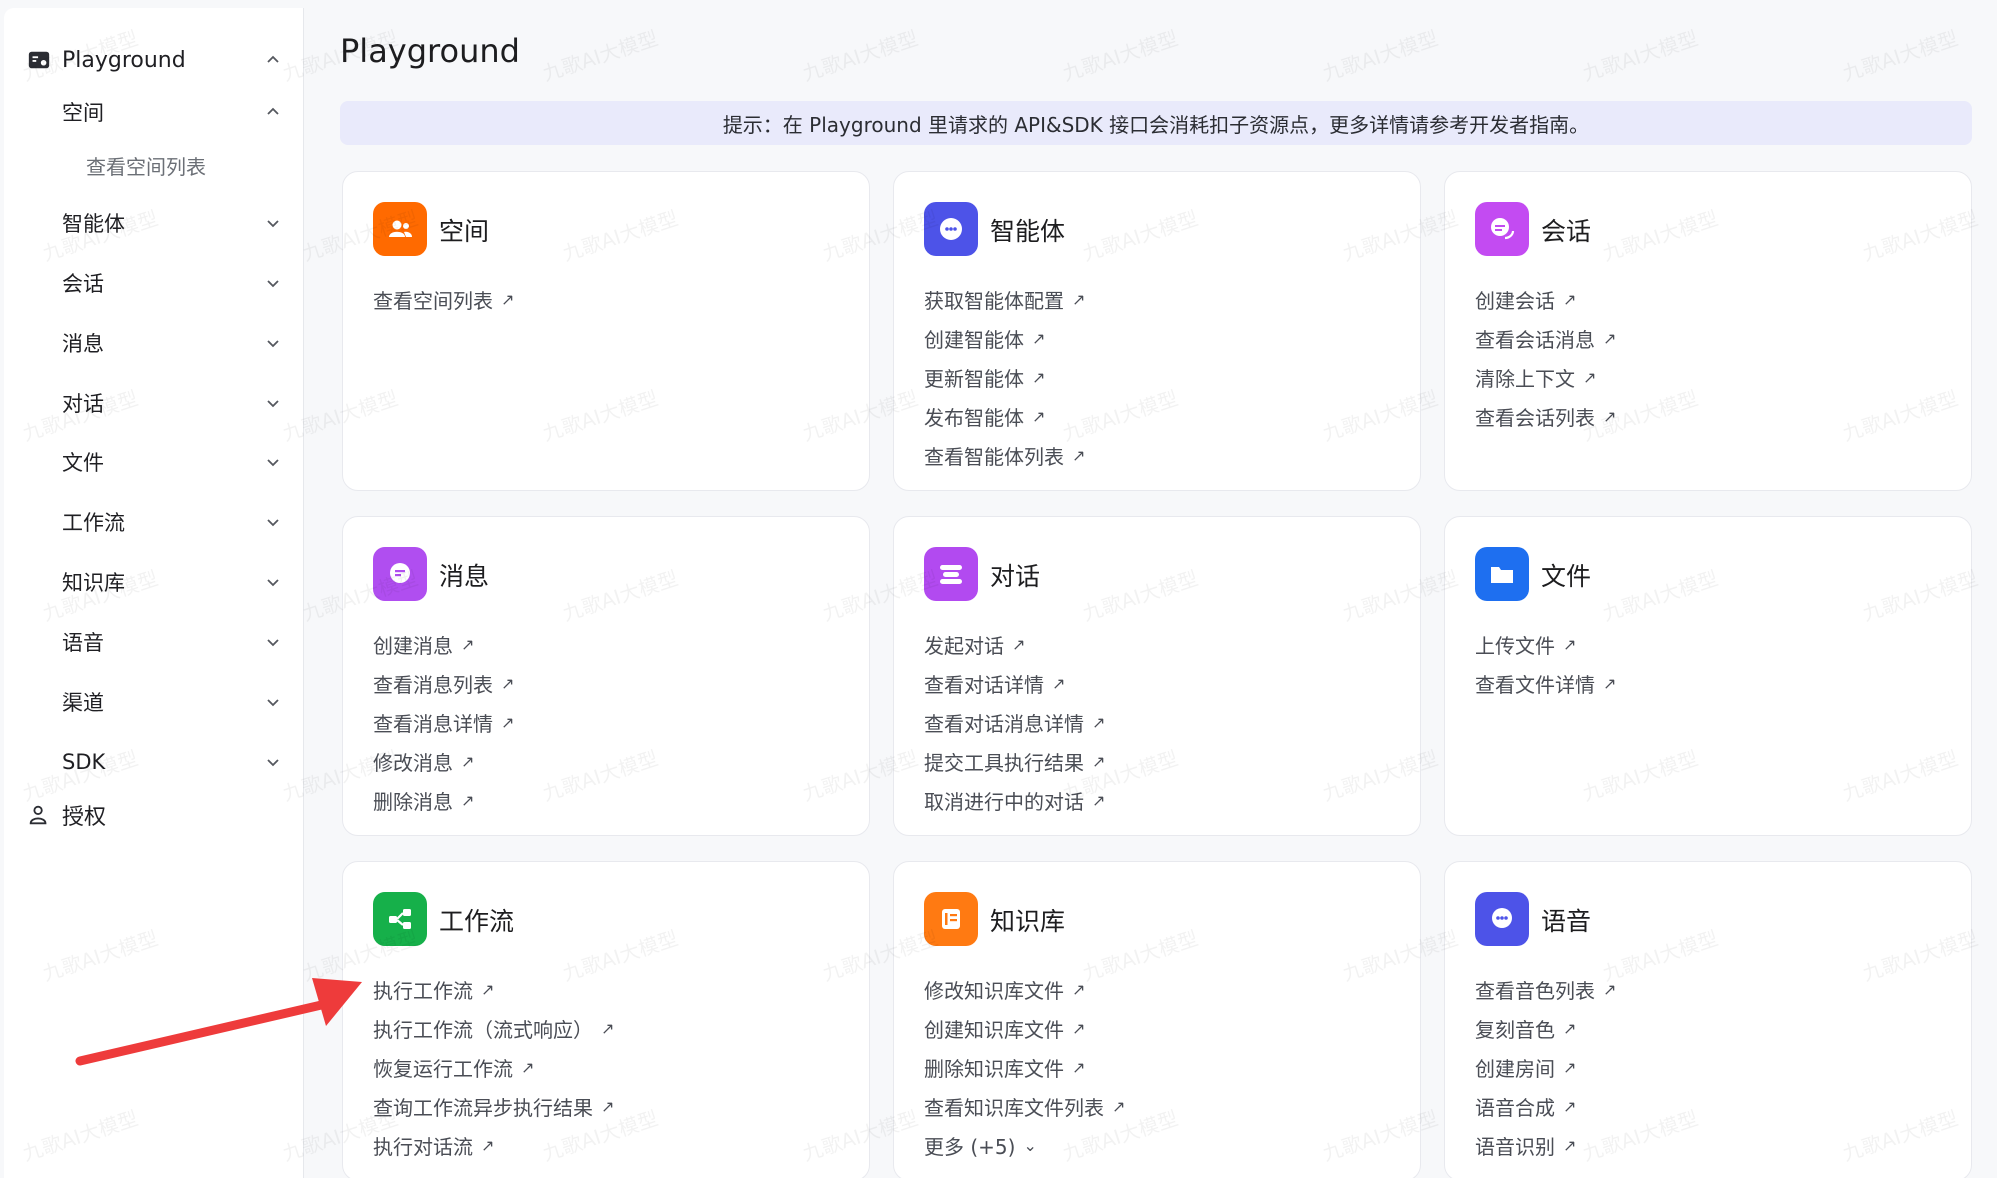 This screenshot has width=1997, height=1178. Describe the element at coordinates (154, 462) in the screenshot. I see `sidebar-item: 文件` at that location.